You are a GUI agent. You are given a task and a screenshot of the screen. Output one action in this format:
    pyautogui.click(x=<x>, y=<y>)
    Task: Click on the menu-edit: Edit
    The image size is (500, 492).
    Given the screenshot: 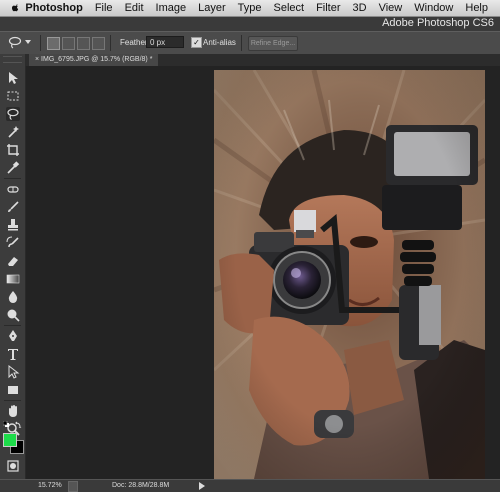 What is the action you would take?
    pyautogui.click(x=134, y=8)
    